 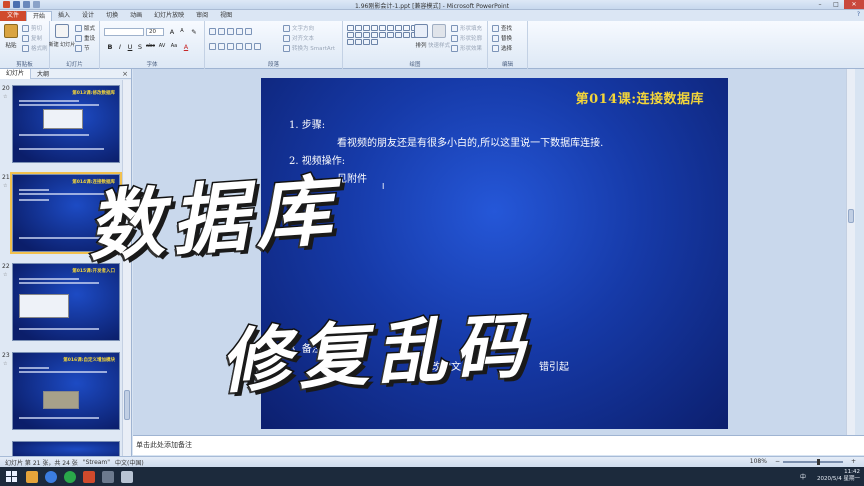 What do you see at coordinates (82, 48) in the screenshot?
I see `section-button: 节` at bounding box center [82, 48].